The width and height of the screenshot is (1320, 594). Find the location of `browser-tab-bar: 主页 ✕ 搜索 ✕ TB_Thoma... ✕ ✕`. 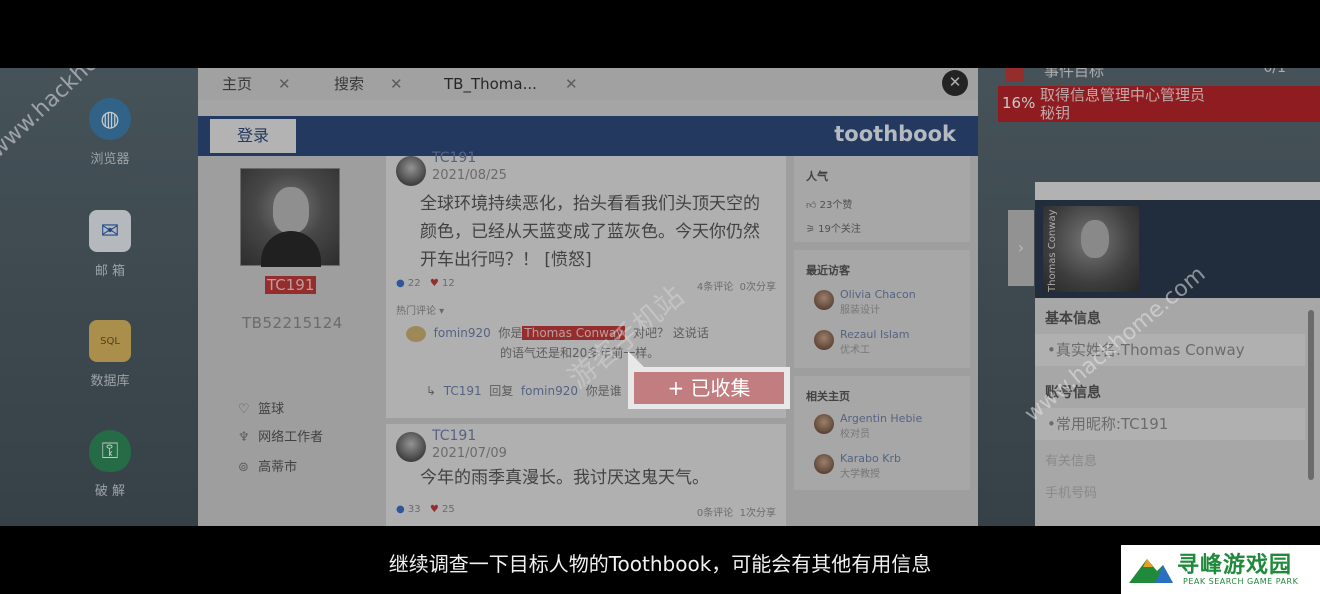

browser-tab-bar: 主页 ✕ 搜索 ✕ TB_Thoma... ✕ ✕ is located at coordinates (588, 84).